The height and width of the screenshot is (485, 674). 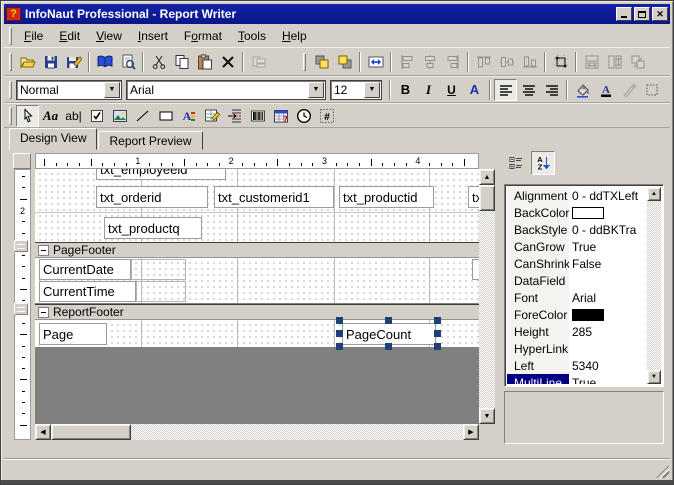 I want to click on italic-button: I, so click(x=428, y=90).